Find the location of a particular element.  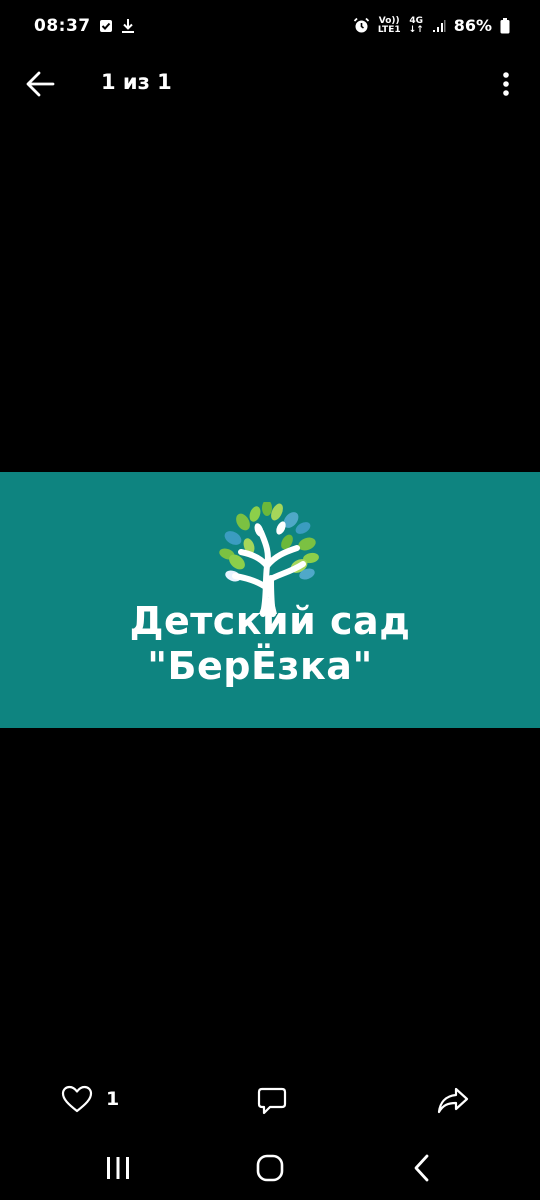

volte-bottom: LTE1 is located at coordinates (389, 29).